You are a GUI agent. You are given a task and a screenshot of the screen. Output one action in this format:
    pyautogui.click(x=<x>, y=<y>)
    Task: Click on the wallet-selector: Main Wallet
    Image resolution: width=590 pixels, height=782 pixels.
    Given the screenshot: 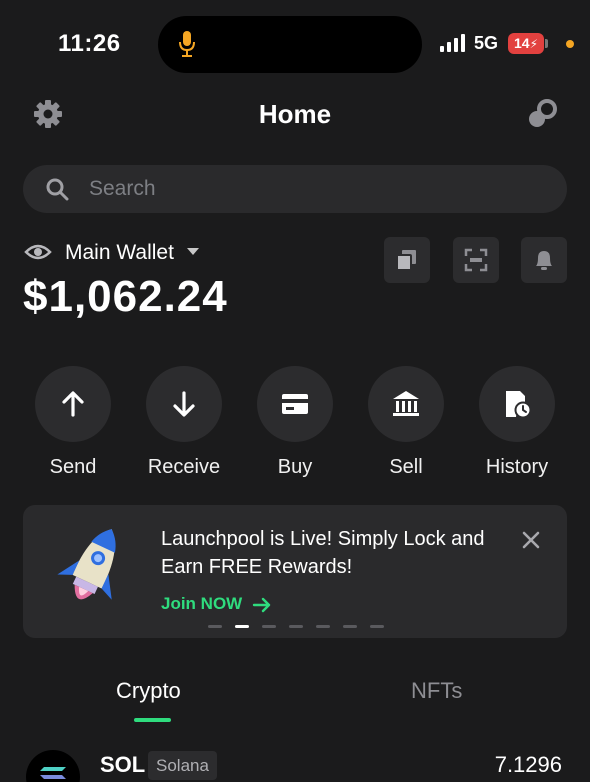 What is the action you would take?
    pyautogui.click(x=119, y=253)
    